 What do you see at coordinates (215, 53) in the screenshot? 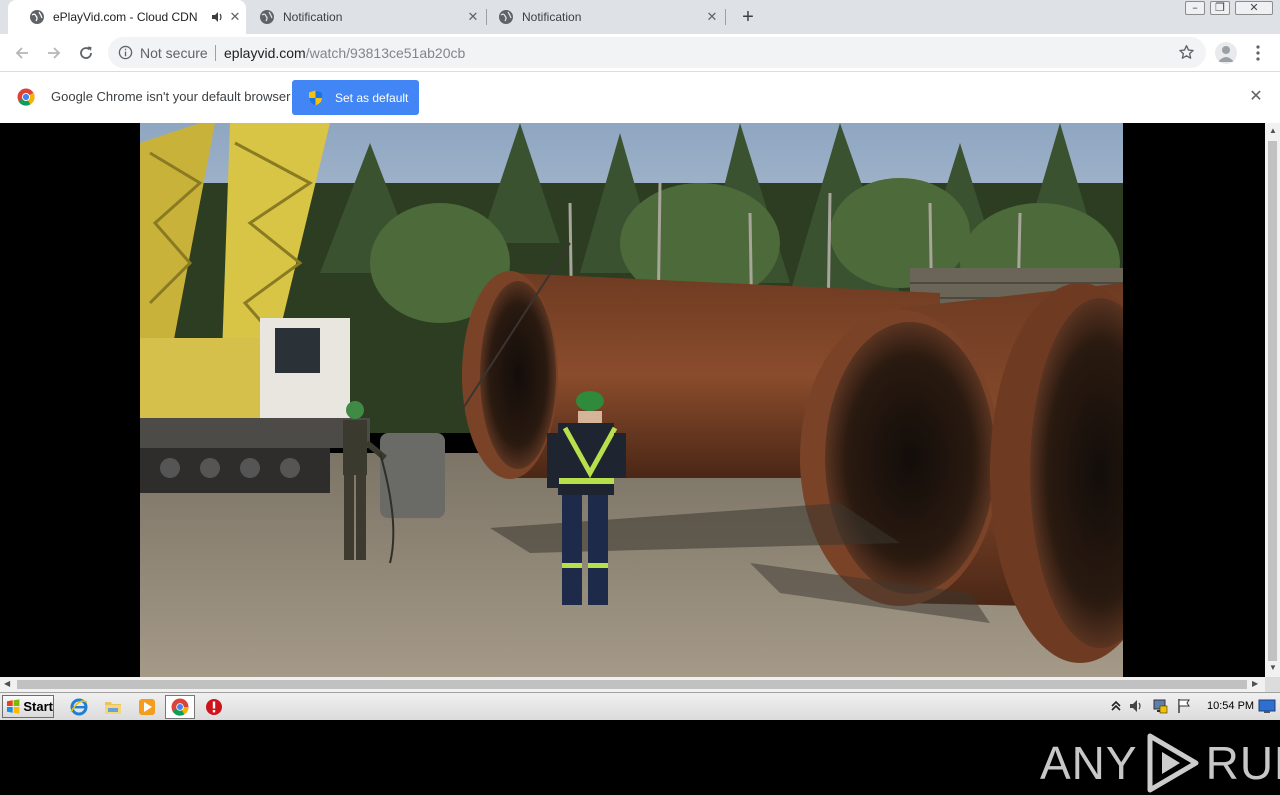
I see `omnibox-divider` at bounding box center [215, 53].